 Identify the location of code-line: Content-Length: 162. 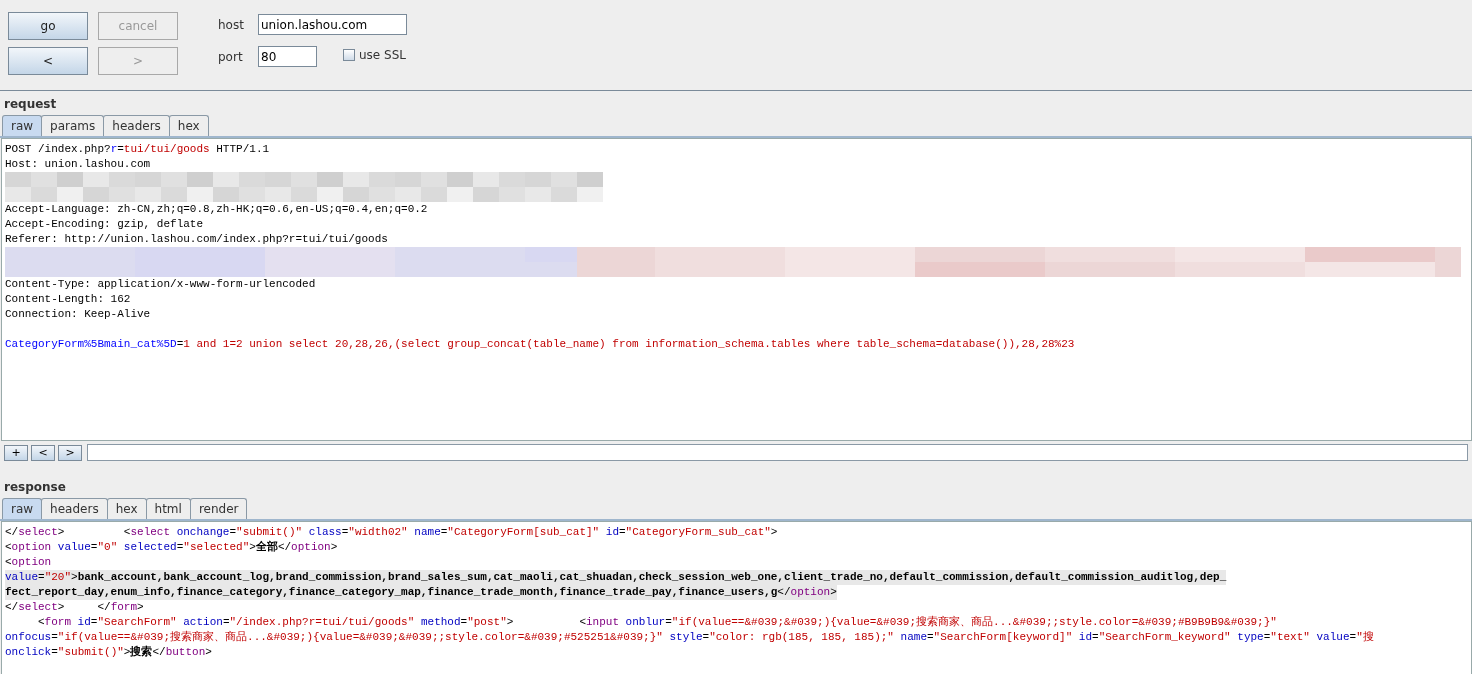
(68, 299).